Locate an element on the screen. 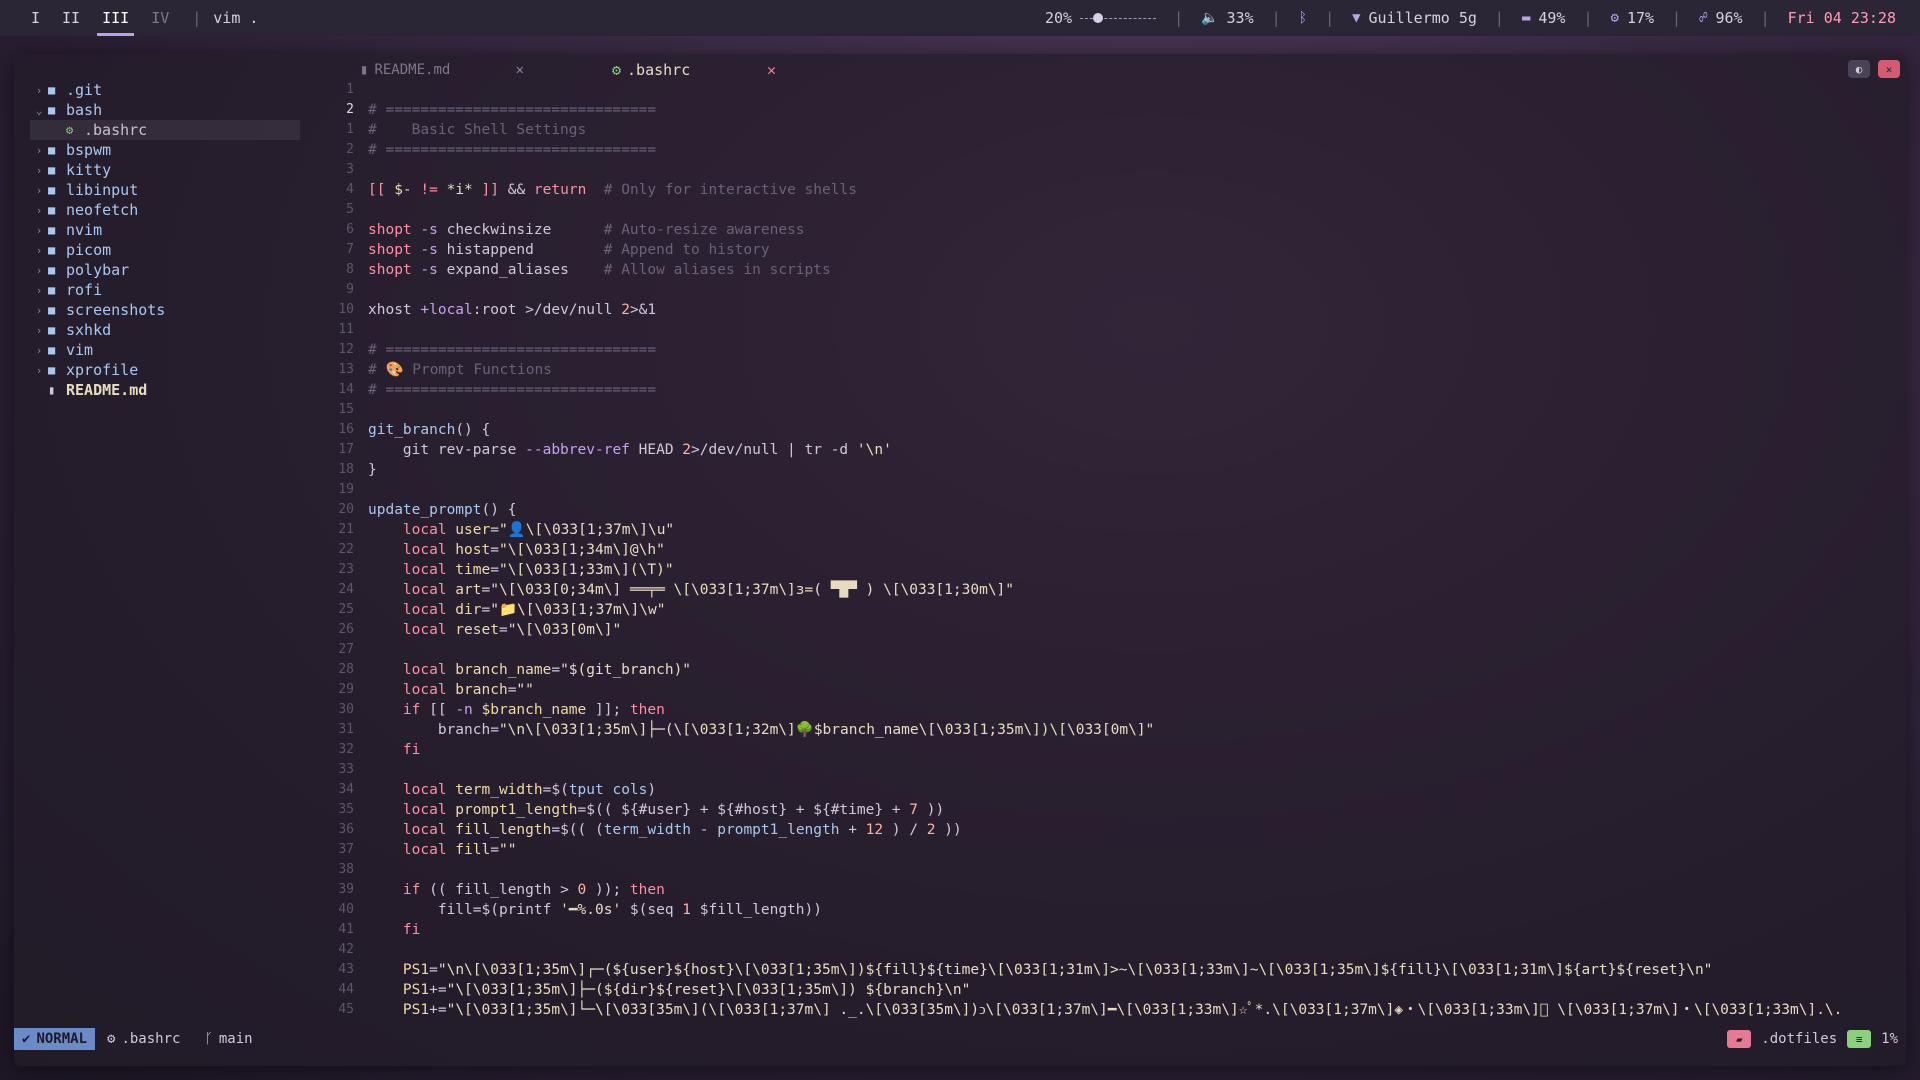 Image resolution: width=1920 pixels, height=1080 pixels. line-number: 44 is located at coordinates (346, 989).